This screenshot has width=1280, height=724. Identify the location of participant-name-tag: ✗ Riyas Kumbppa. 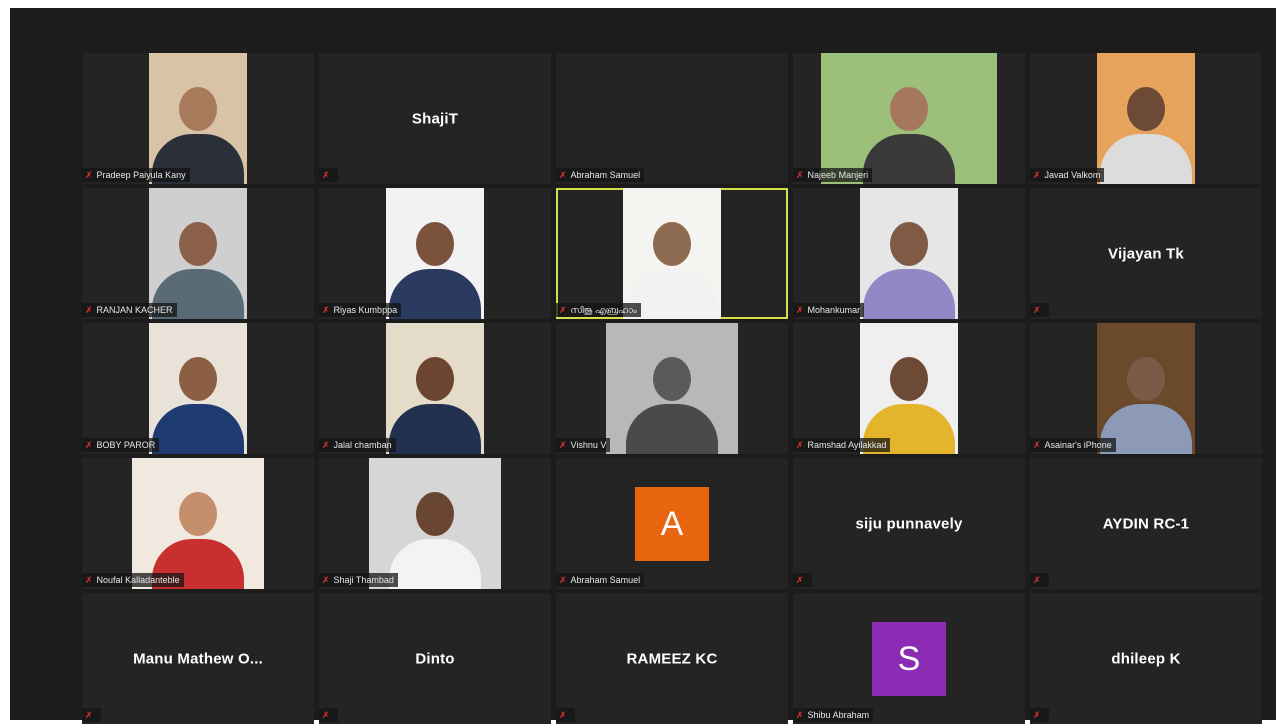
(360, 310).